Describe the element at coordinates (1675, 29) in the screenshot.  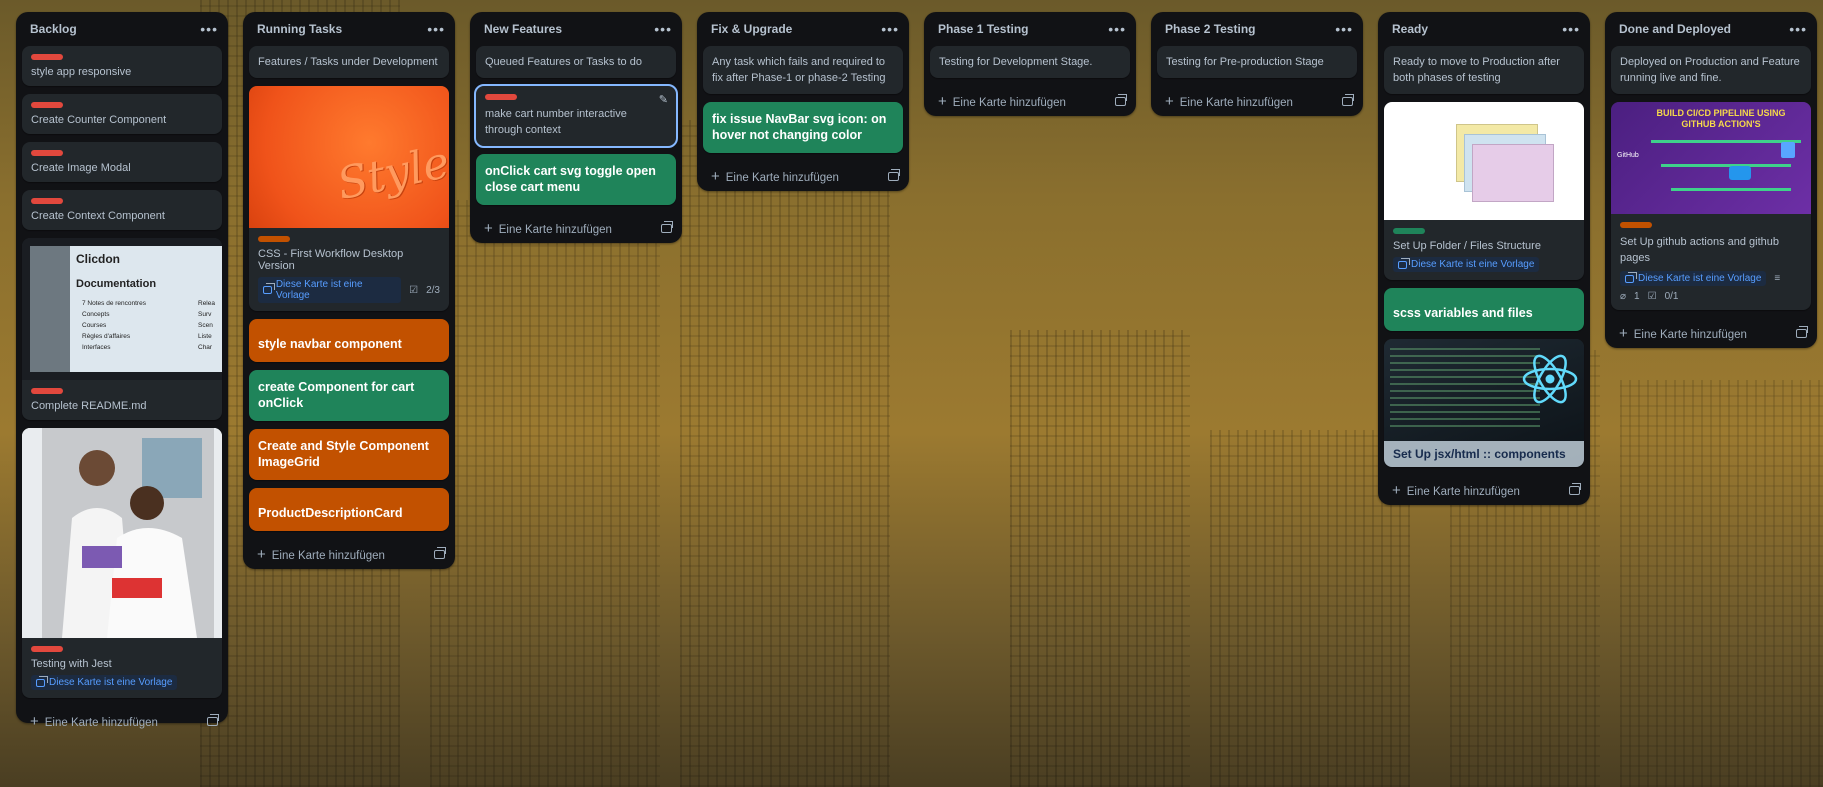
I see `list-title: Done and Deployed` at that location.